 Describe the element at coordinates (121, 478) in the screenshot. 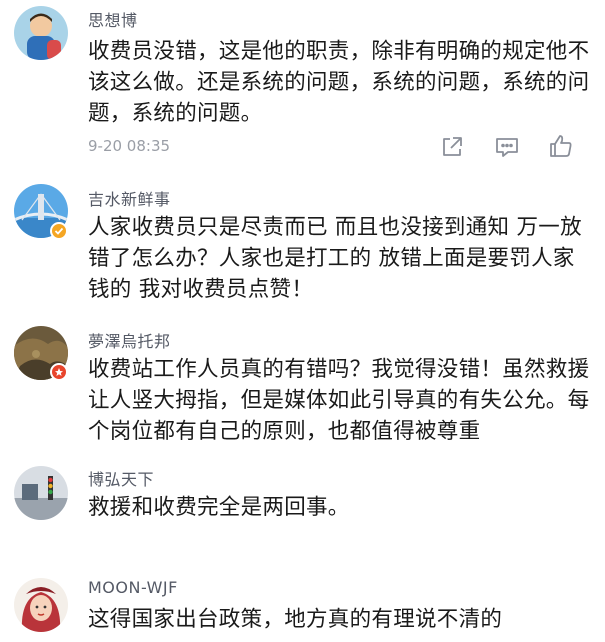

I see `comment-username: 博弘天下` at that location.